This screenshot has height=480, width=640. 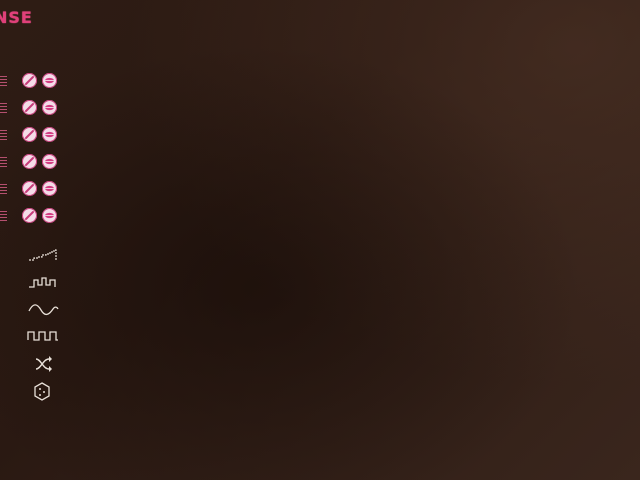 I want to click on square-wave-icon, so click(x=42, y=336).